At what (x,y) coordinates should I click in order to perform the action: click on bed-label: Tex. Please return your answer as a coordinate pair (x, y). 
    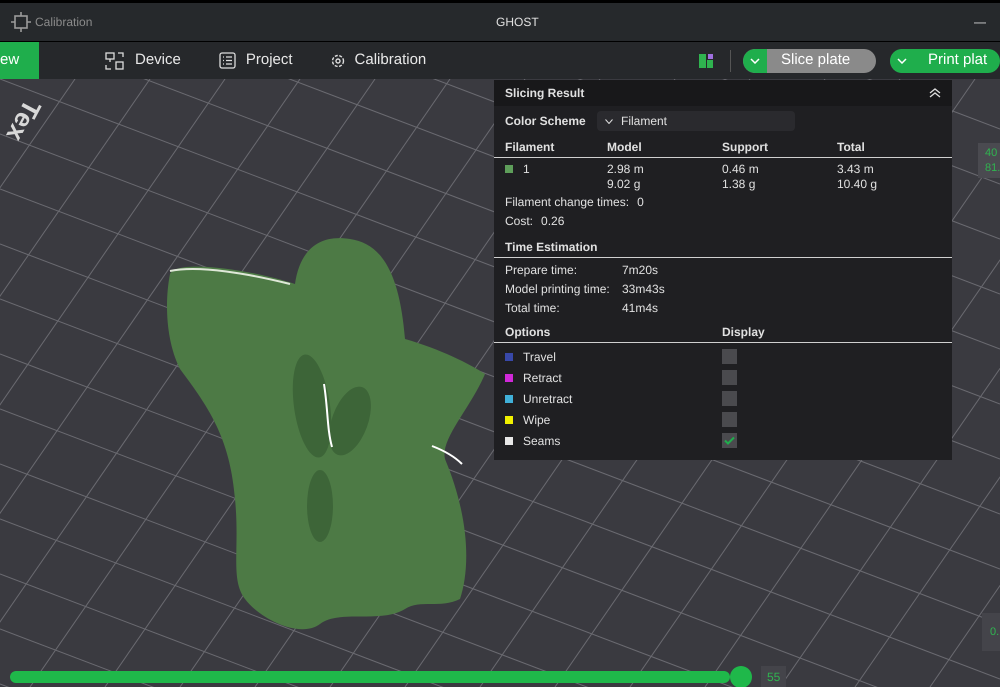
    Looking at the image, I should click on (24, 121).